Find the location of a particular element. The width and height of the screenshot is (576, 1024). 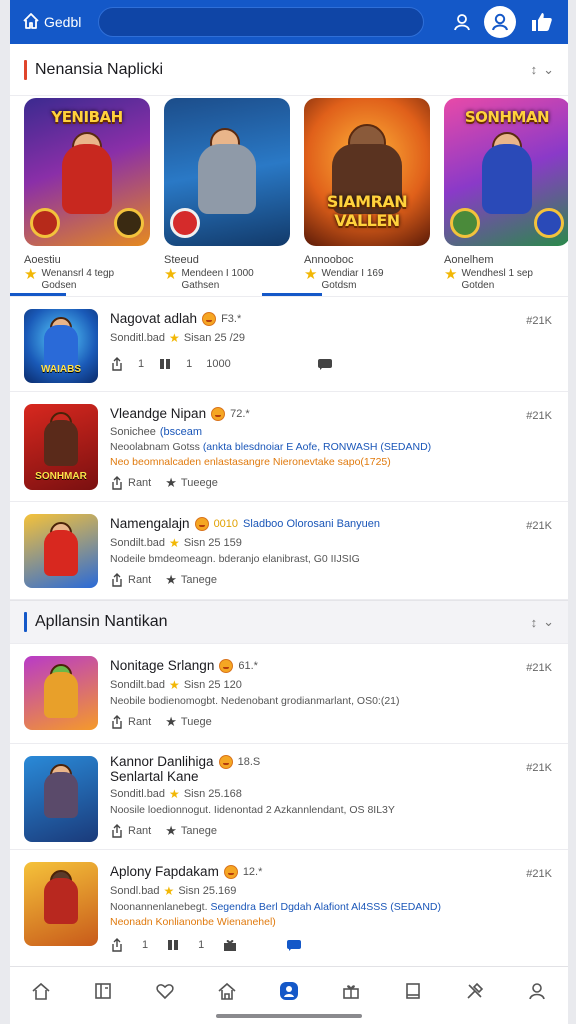

home-link: Gedbl is located at coordinates (60, 22).